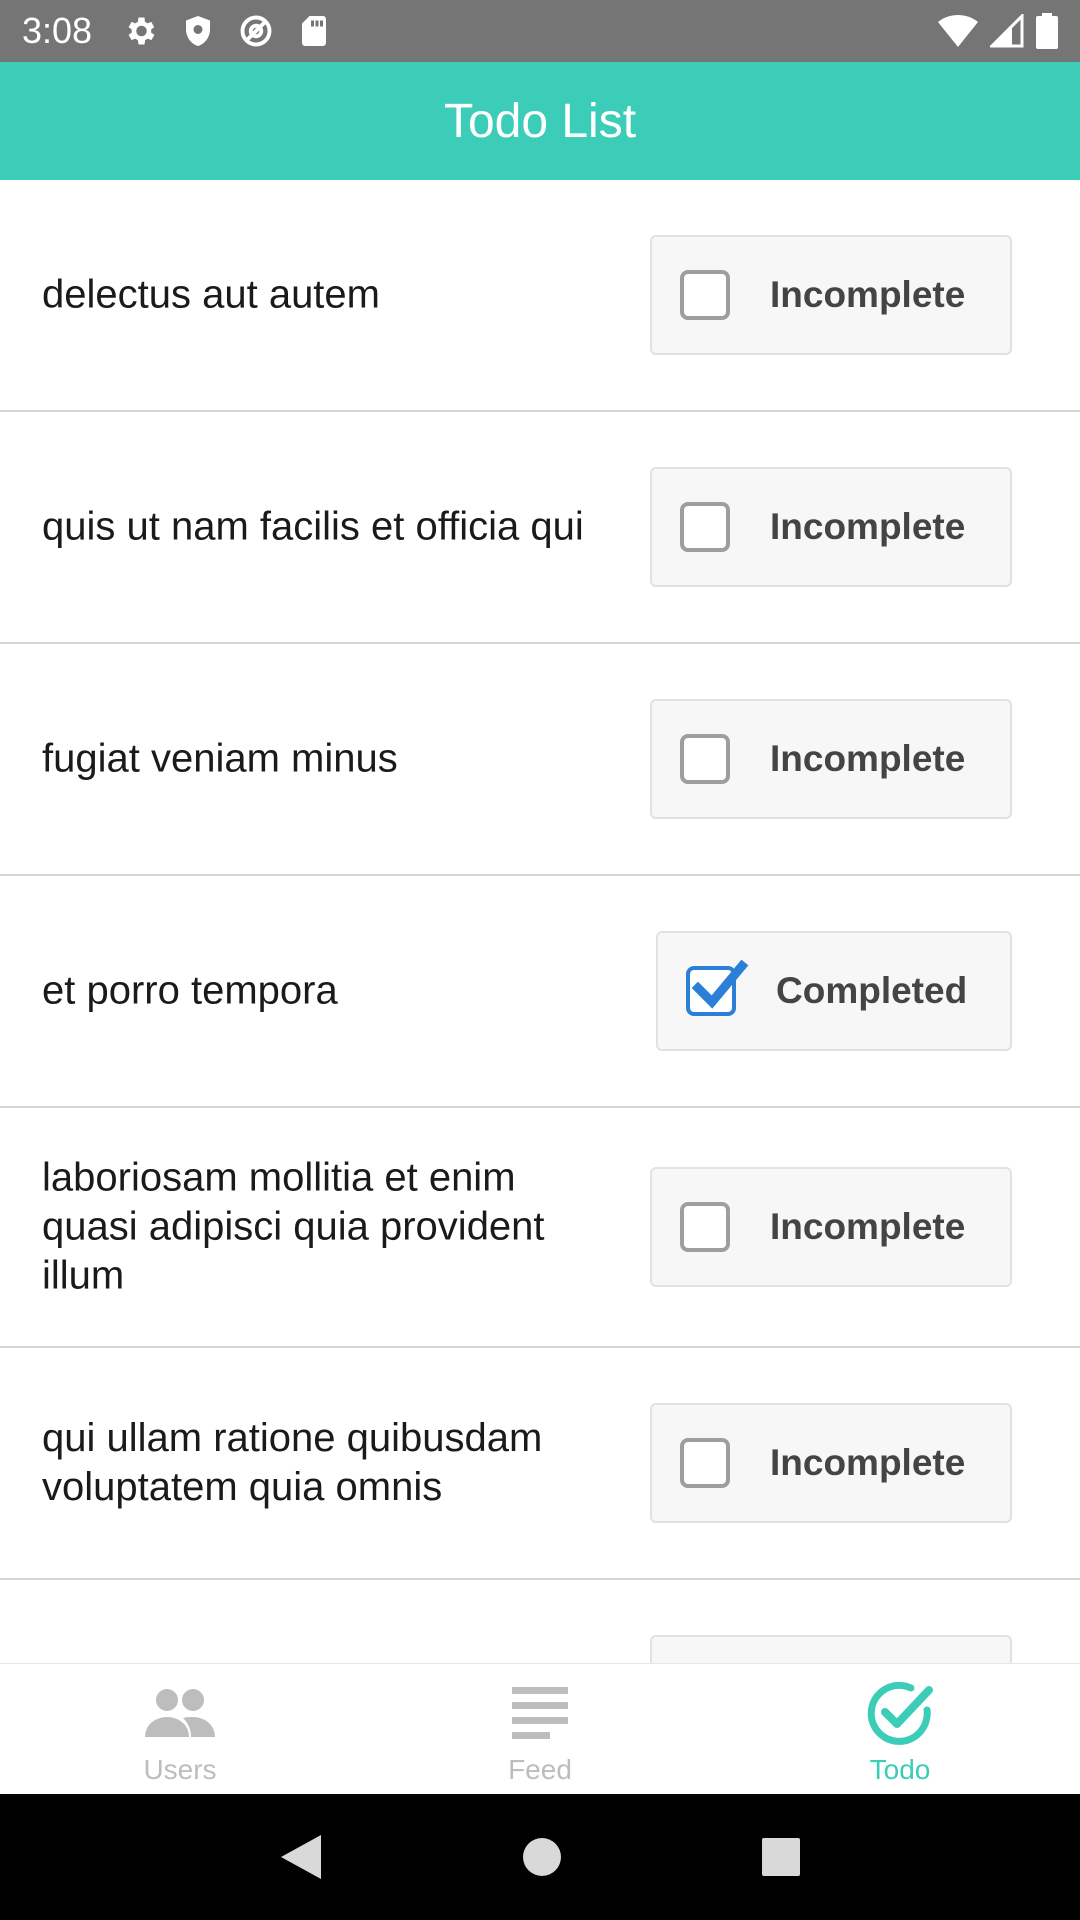  What do you see at coordinates (540, 31) in the screenshot?
I see `status-bar: 3:08` at bounding box center [540, 31].